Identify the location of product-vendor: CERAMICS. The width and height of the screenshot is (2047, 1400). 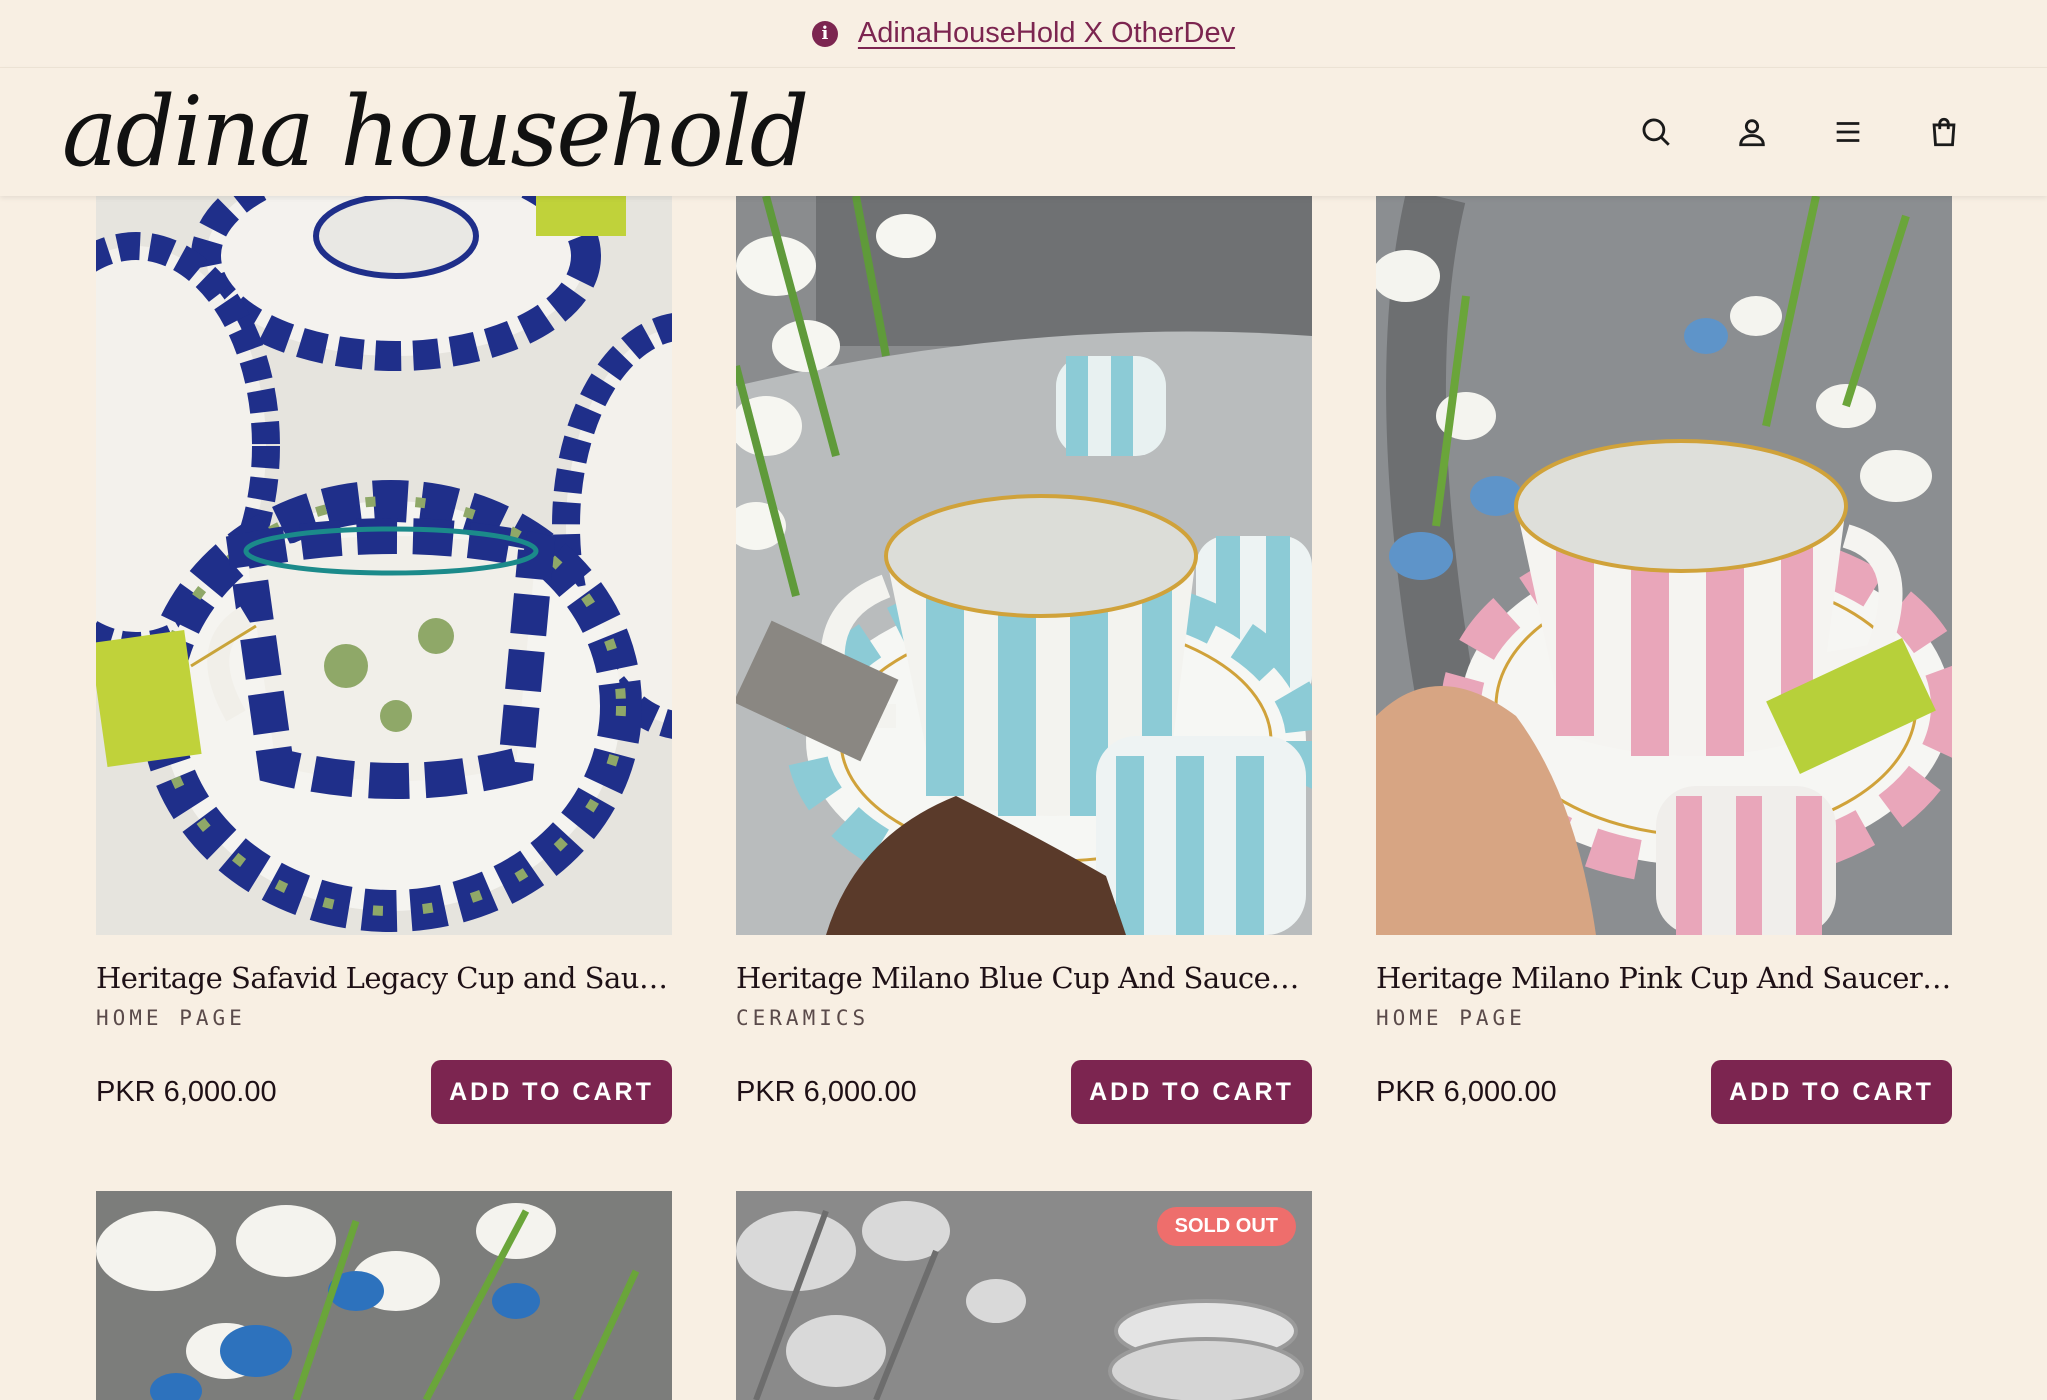
(803, 1018).